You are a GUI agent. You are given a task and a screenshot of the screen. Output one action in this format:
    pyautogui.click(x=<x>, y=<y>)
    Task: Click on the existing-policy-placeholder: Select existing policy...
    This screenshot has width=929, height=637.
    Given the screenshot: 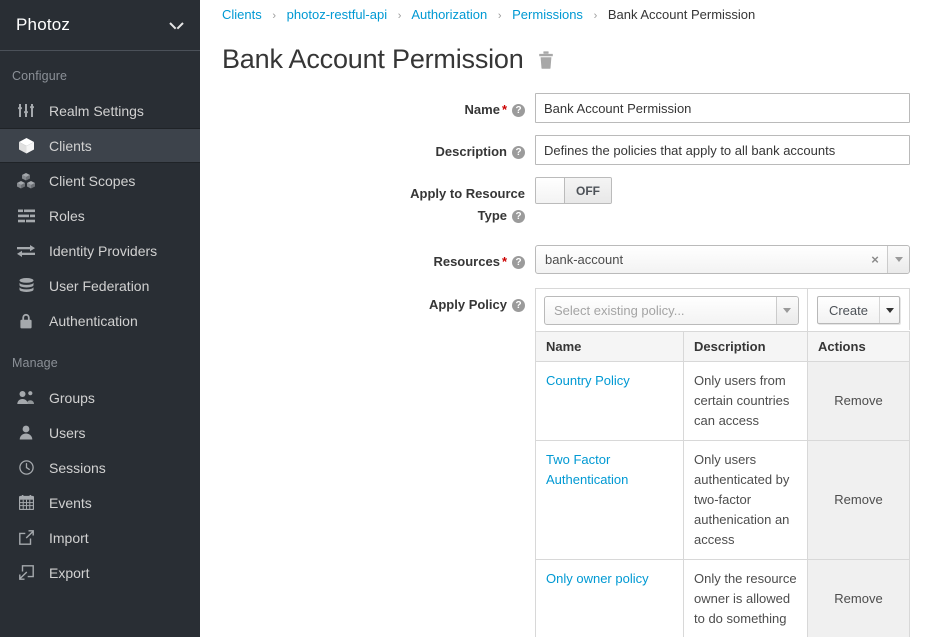 What is the action you would take?
    pyautogui.click(x=619, y=310)
    